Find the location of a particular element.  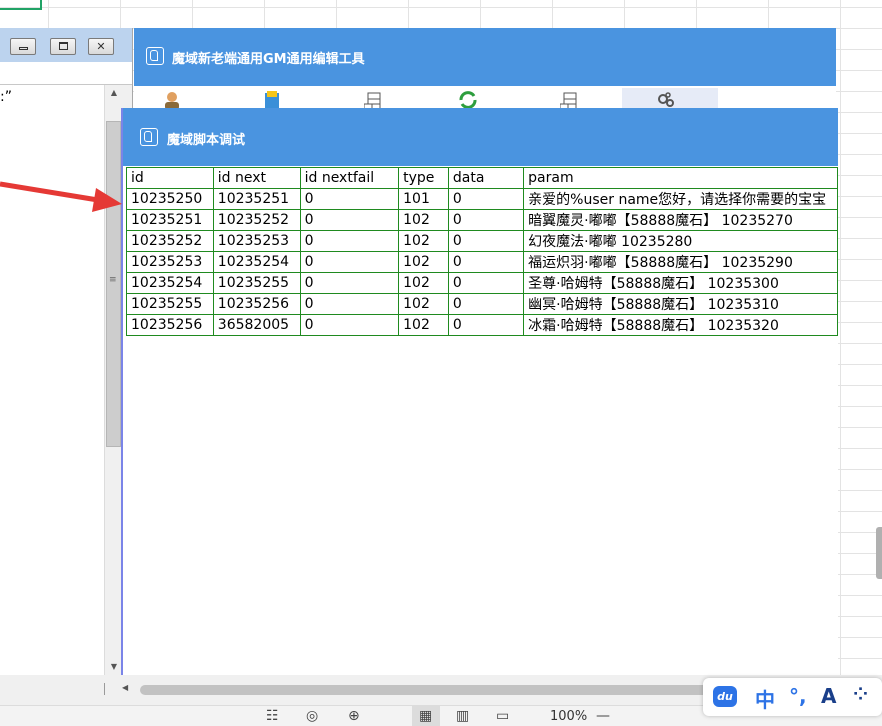

gm-tool-title: 魔域新老端通用GM通用编辑工具 is located at coordinates (268, 59).